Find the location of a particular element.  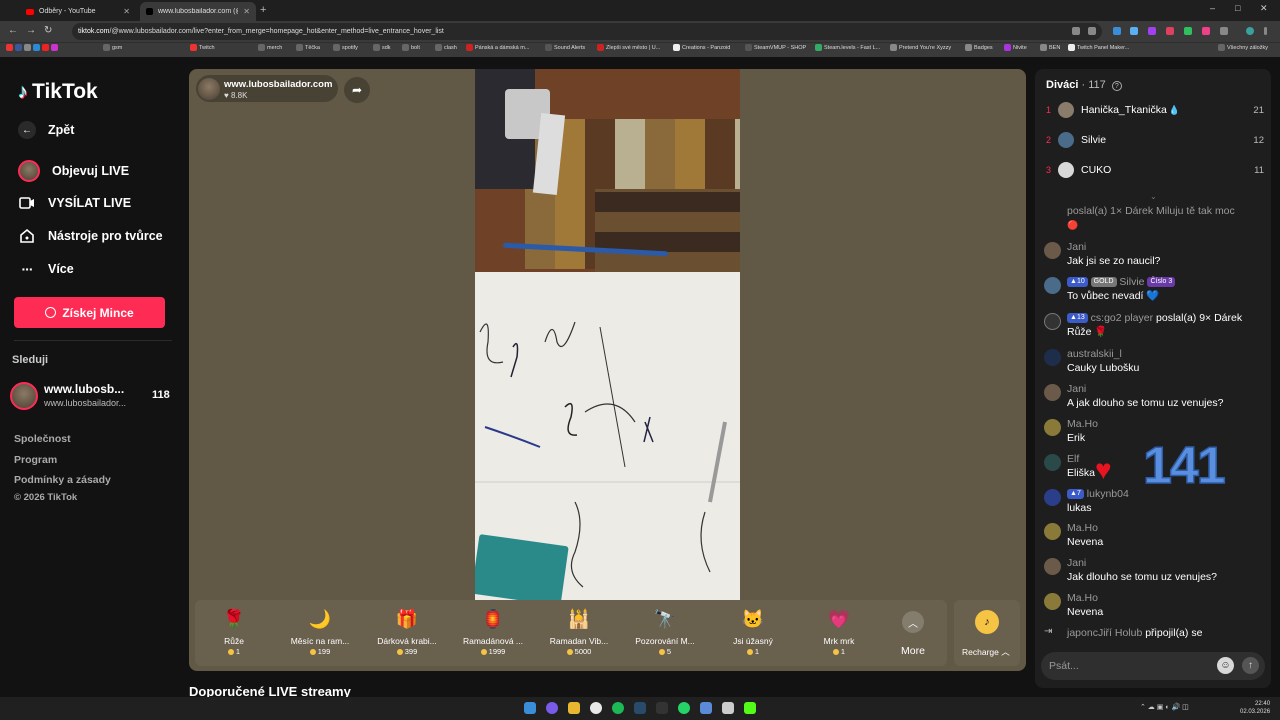

nav-more: ··· Více is located at coordinates (46, 269).